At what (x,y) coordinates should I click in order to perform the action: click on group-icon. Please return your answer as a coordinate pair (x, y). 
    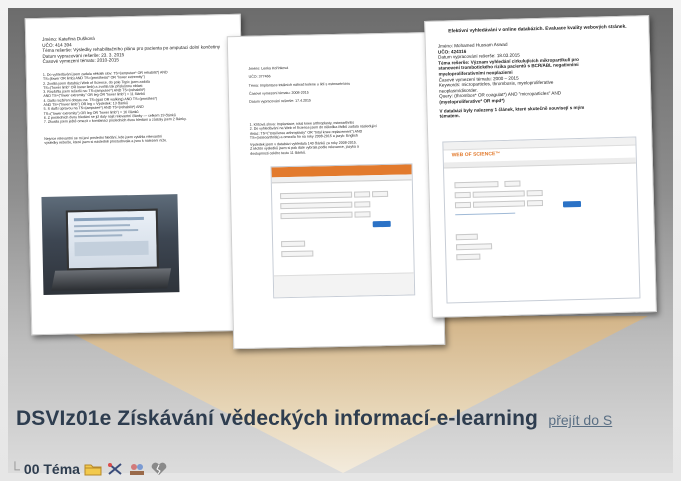
    Looking at the image, I should click on (137, 469).